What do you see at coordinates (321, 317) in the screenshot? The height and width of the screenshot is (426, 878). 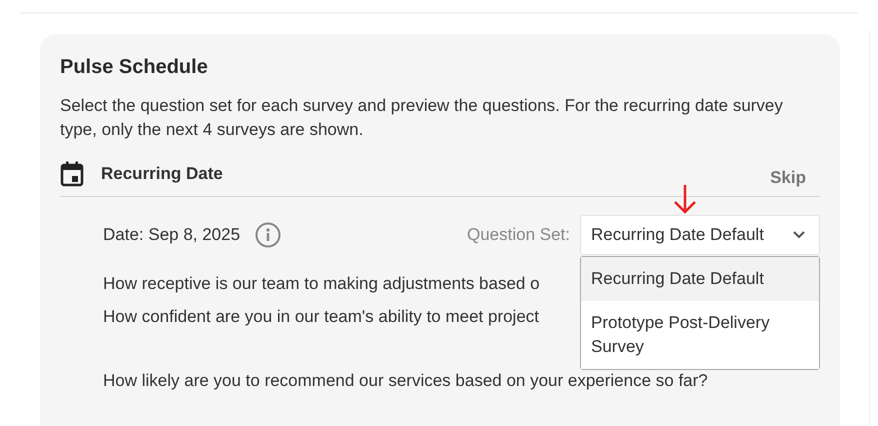 I see `question-text: How confident are you in our team's ability to meet project` at bounding box center [321, 317].